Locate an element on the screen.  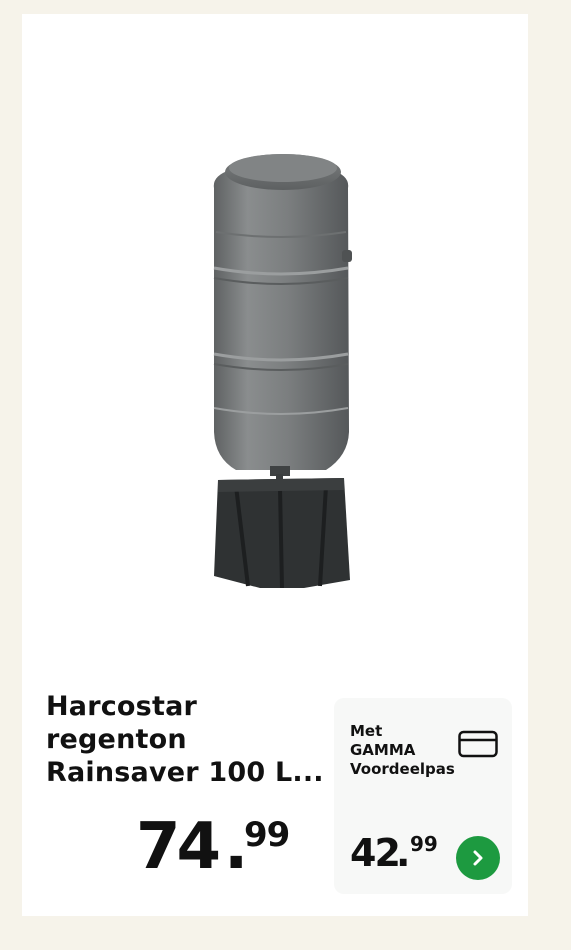
member-price: 42 . 99 is located at coordinates (405, 855).